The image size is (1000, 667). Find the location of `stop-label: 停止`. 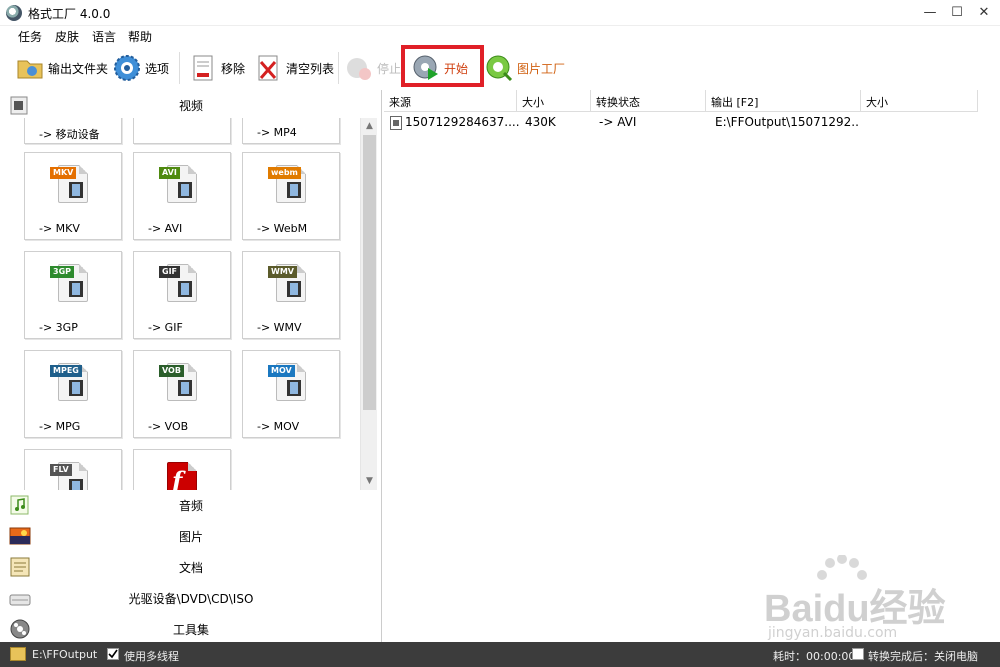

stop-label: 停止 is located at coordinates (389, 68).